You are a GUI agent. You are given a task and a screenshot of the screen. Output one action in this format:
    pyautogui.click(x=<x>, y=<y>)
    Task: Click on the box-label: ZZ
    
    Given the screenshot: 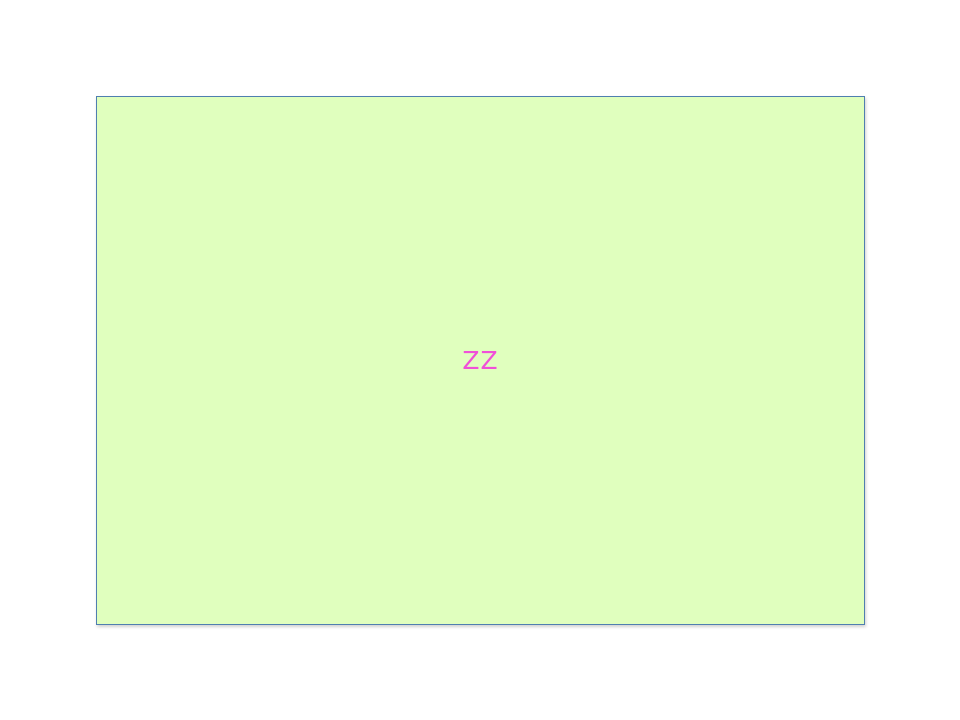 What is the action you would take?
    pyautogui.click(x=480, y=360)
    